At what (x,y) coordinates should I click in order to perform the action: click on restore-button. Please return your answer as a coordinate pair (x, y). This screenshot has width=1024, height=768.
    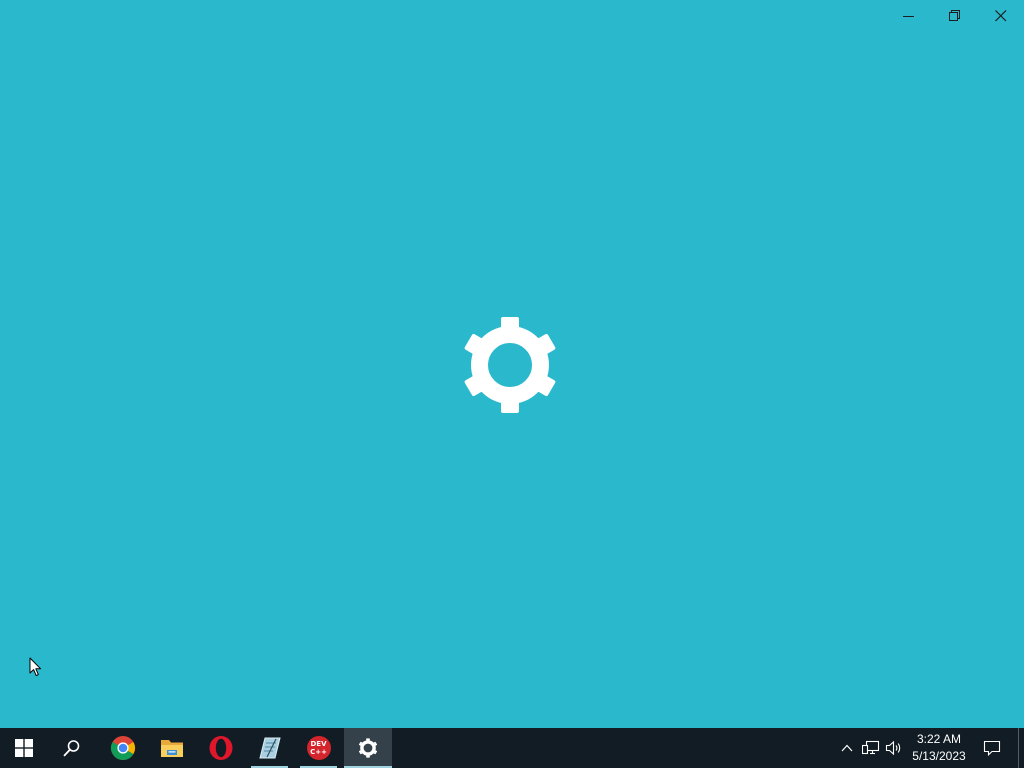
    Looking at the image, I should click on (955, 16).